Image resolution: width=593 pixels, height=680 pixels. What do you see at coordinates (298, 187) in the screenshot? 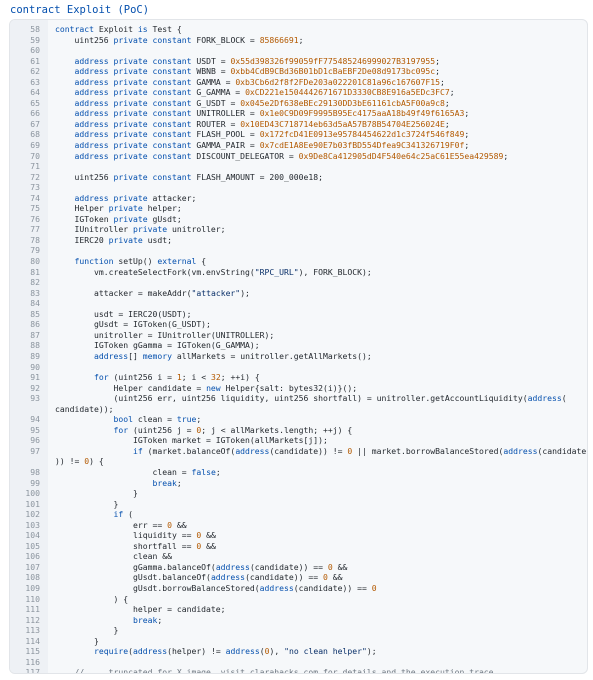
I see `code-line: 73` at bounding box center [298, 187].